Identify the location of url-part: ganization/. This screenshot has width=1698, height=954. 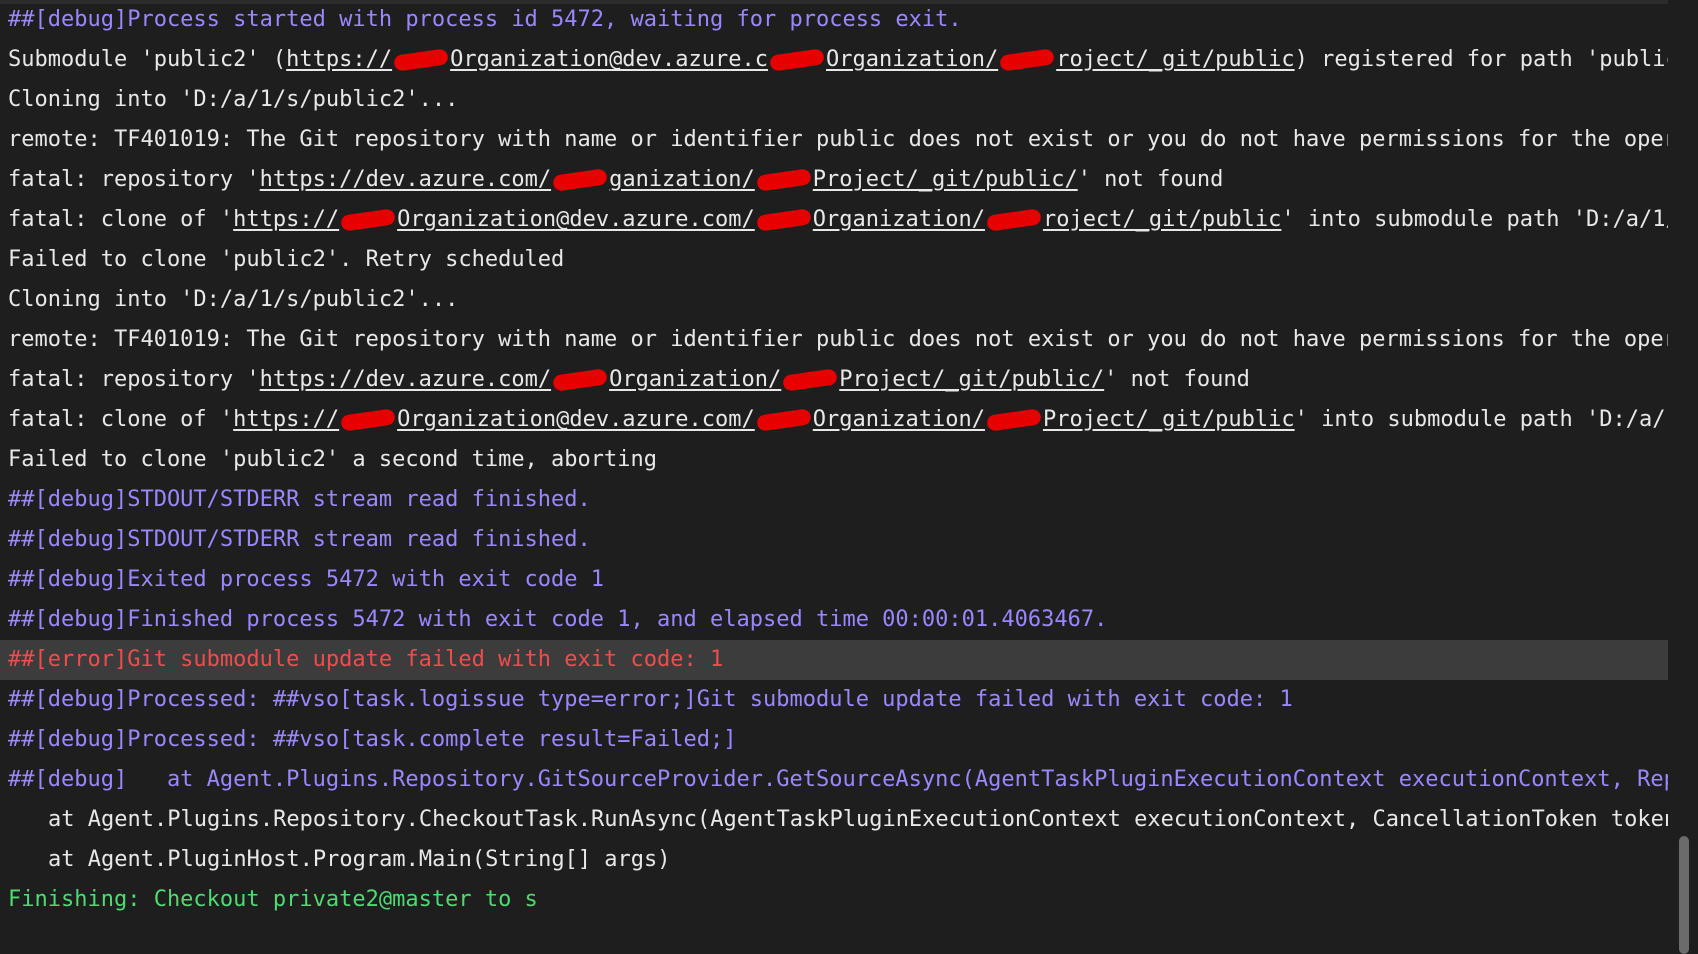
(682, 179).